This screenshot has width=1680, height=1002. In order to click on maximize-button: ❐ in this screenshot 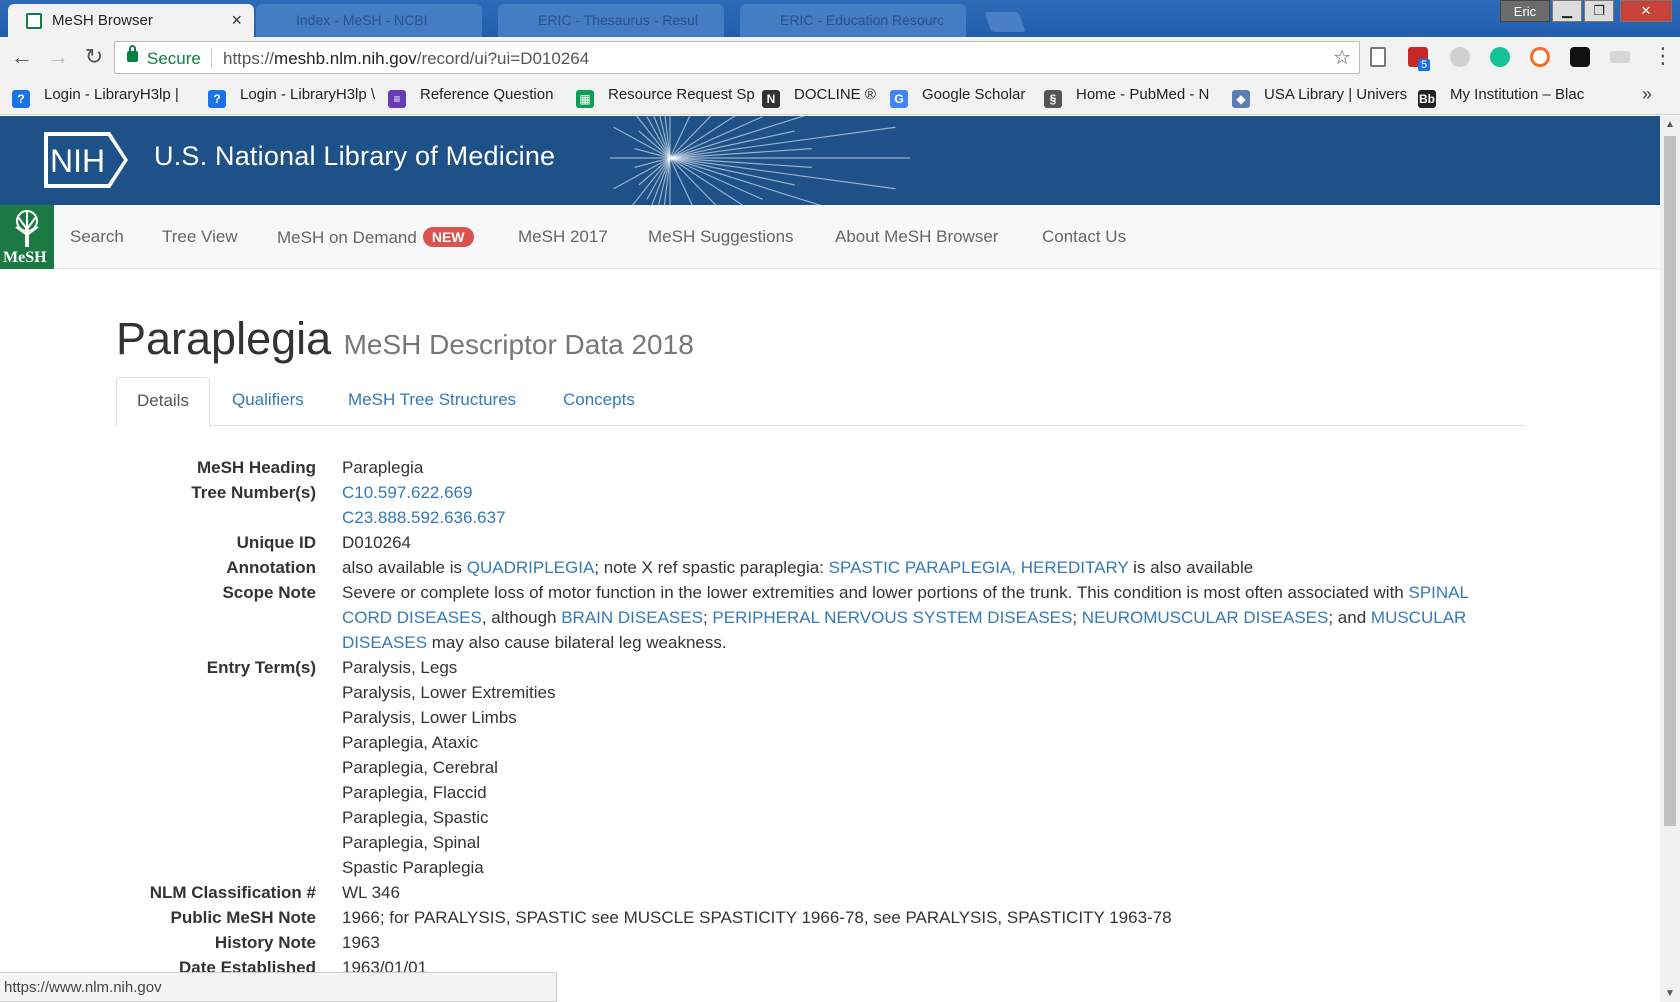, I will do `click(1599, 11)`.